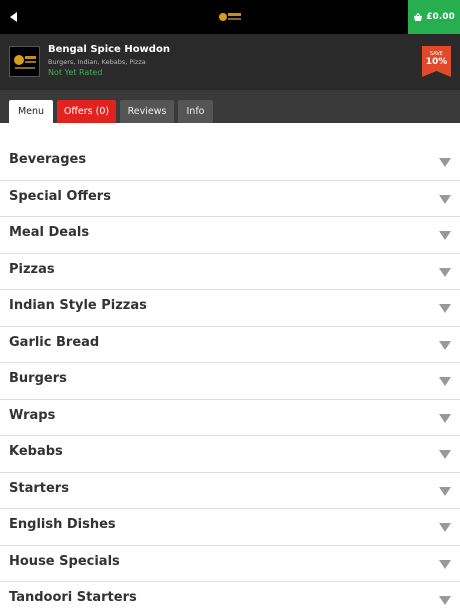 Image resolution: width=460 pixels, height=614 pixels. Describe the element at coordinates (418, 16) in the screenshot. I see `shopping-basket-icon` at that location.